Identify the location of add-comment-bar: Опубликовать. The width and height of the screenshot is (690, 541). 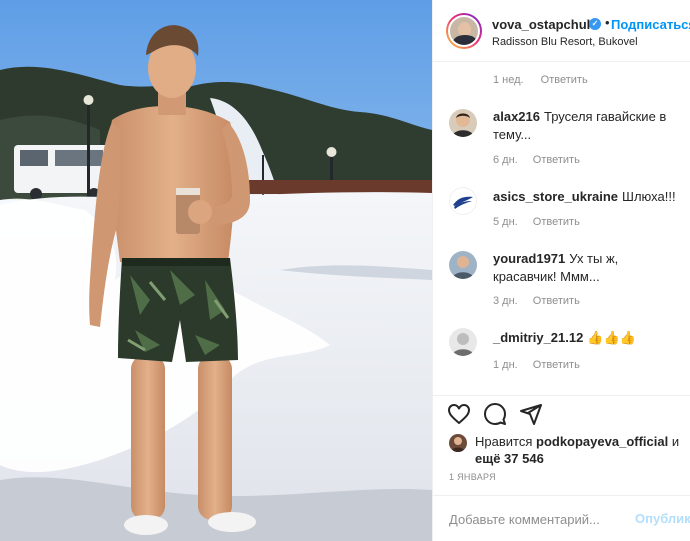
(561, 518).